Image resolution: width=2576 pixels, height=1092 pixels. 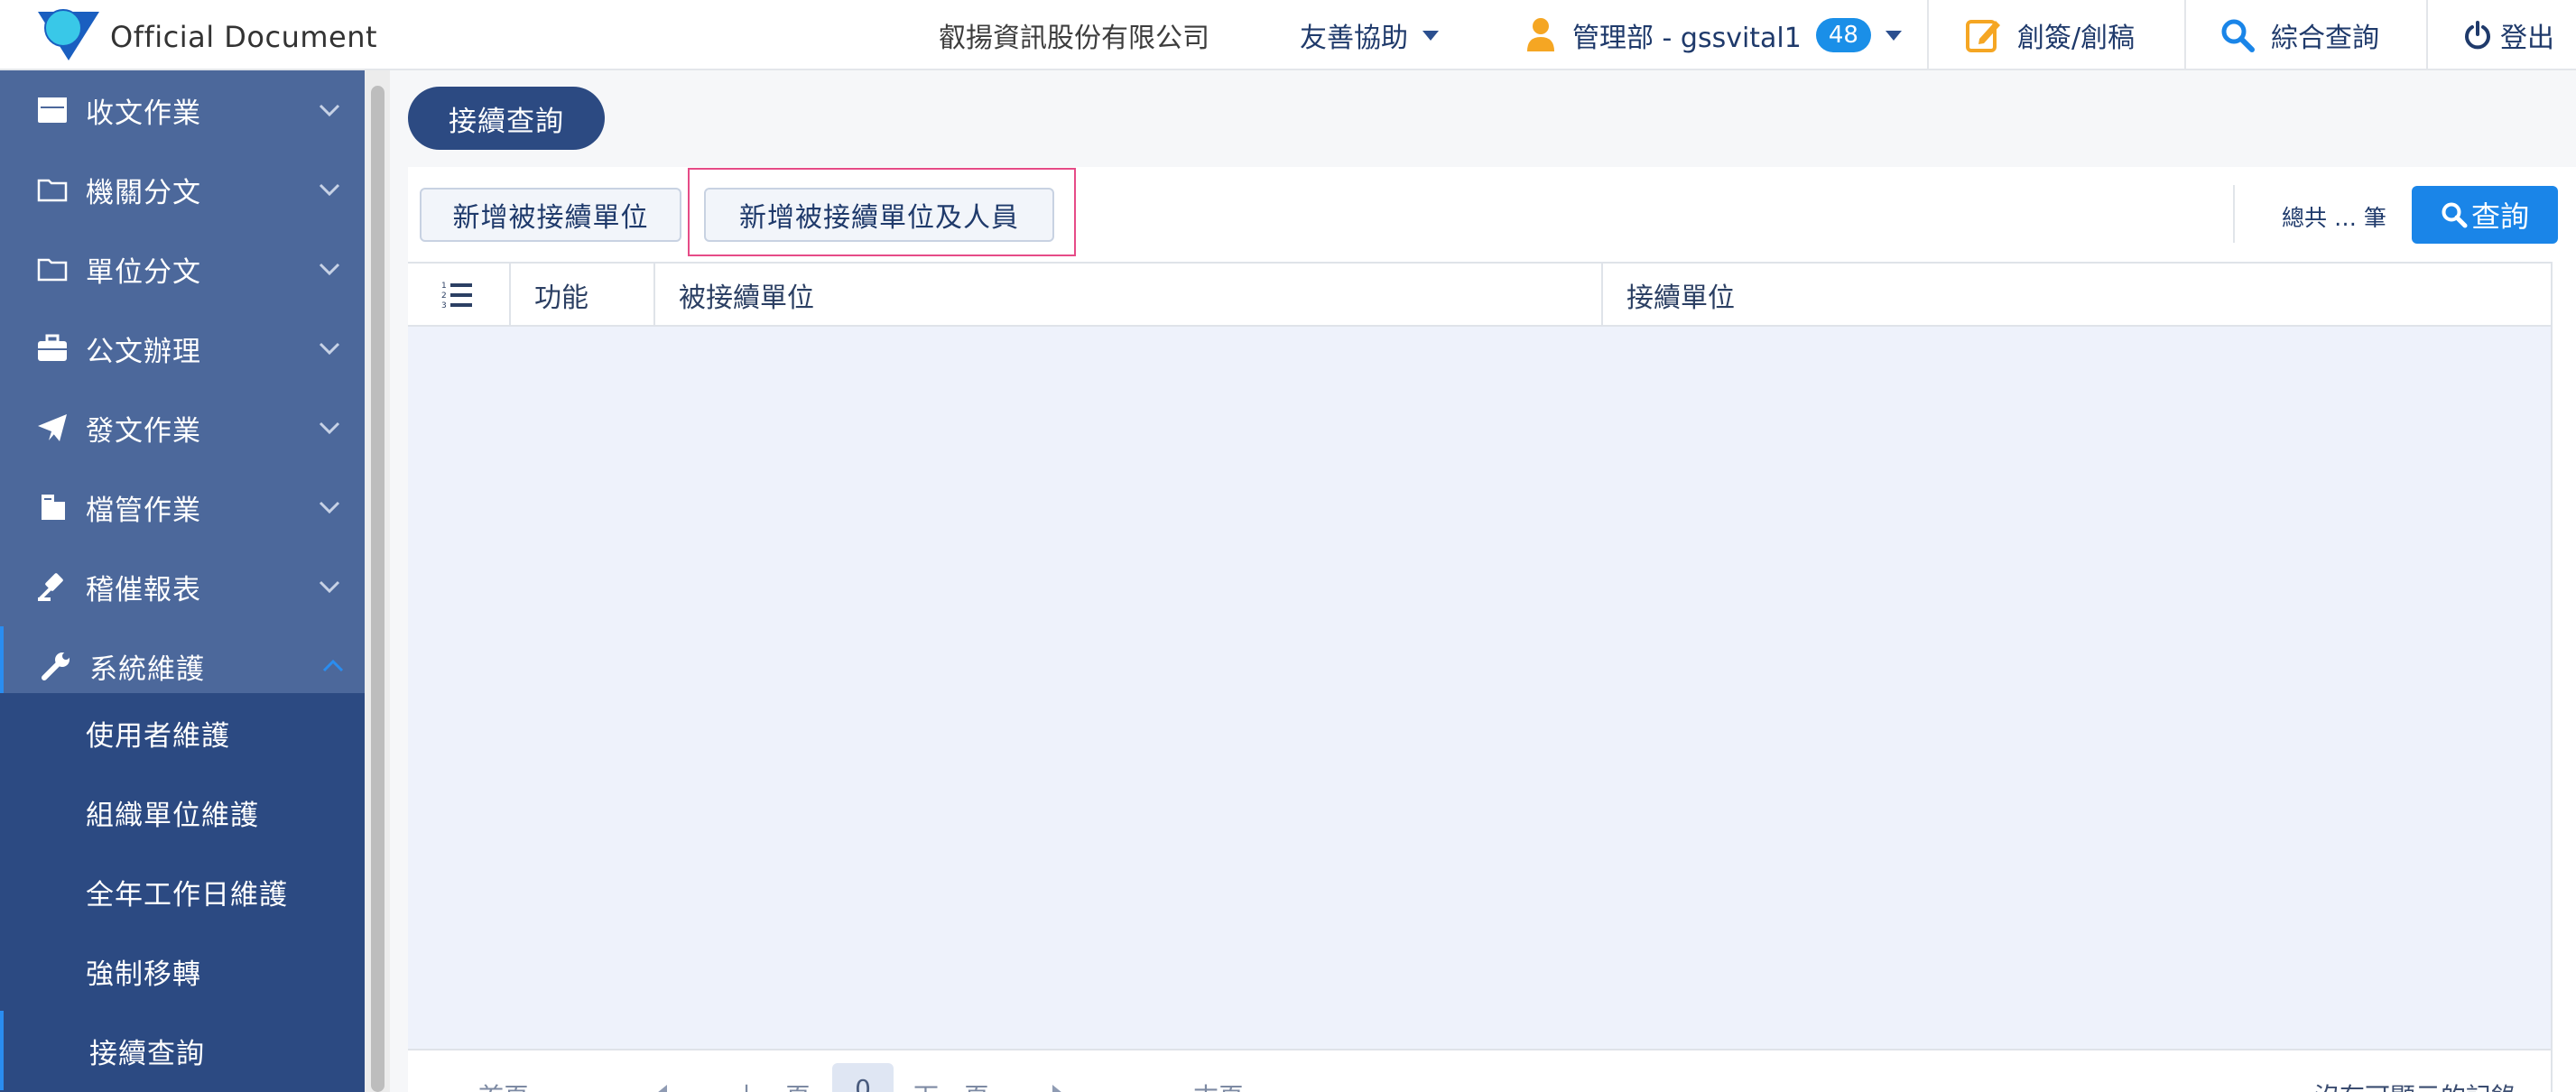 I want to click on sidebar-item-label: 發文作業, so click(x=144, y=431).